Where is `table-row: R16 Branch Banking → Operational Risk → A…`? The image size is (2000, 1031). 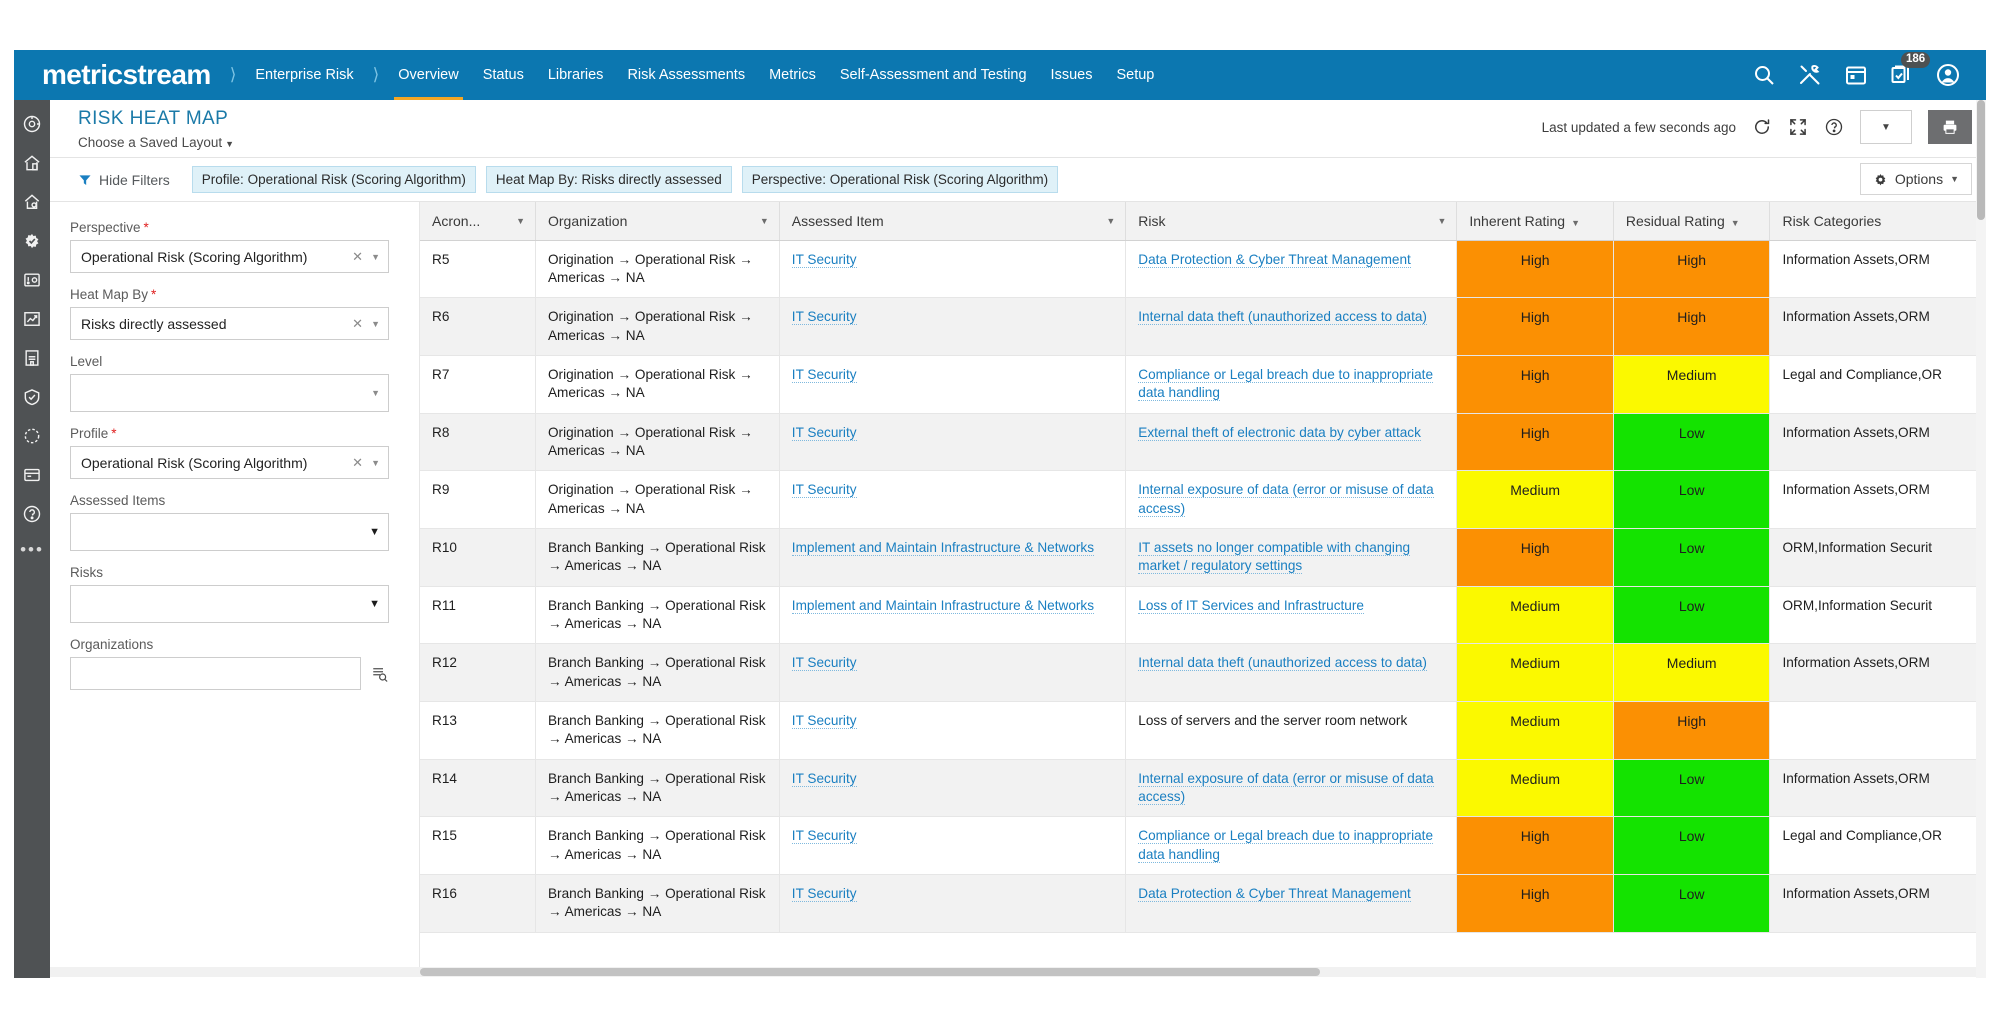 table-row: R16 Branch Banking → Operational Risk → A… is located at coordinates (1203, 903).